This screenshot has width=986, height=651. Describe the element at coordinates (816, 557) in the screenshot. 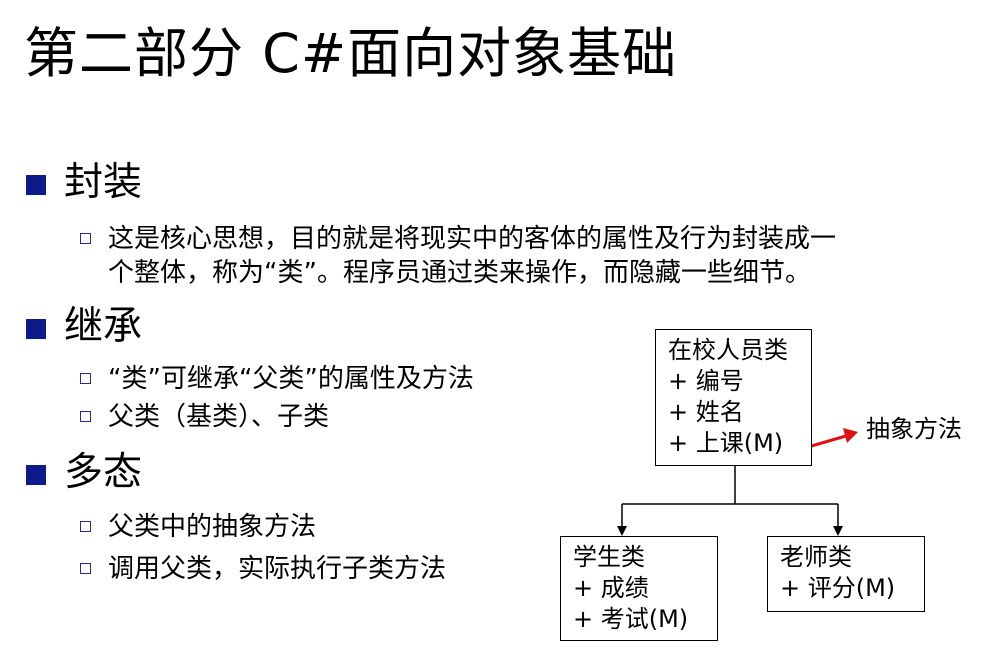

I see `class-name: 老师类` at that location.